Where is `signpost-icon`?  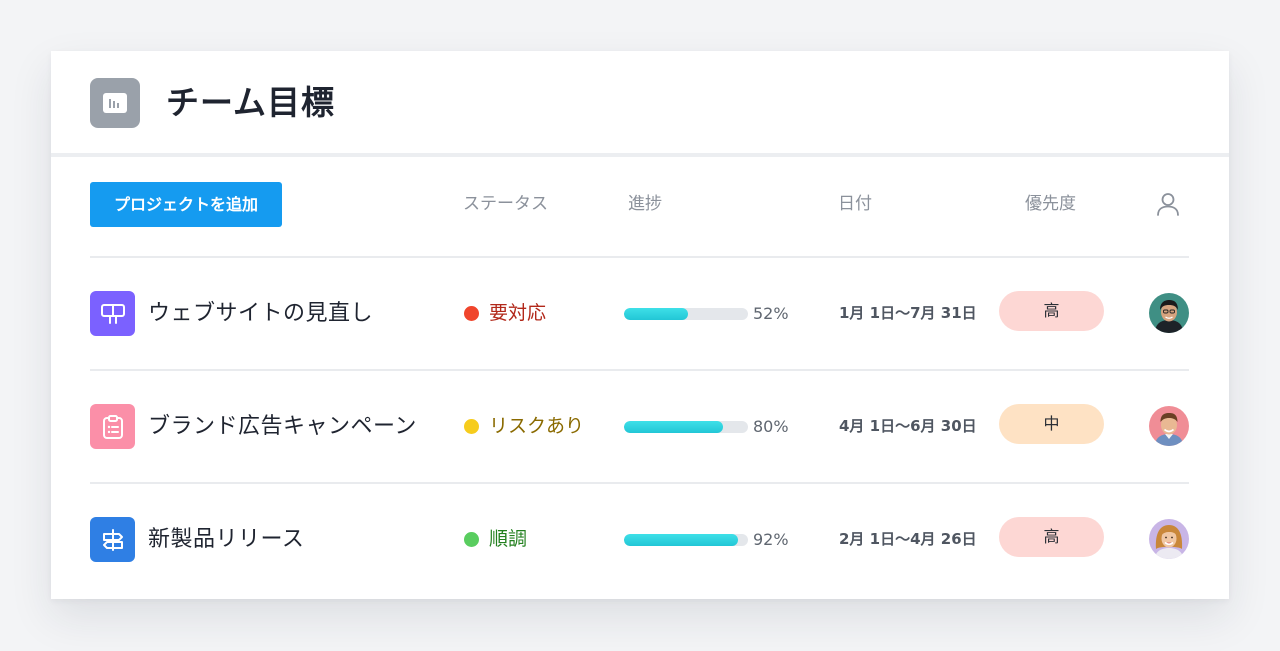 signpost-icon is located at coordinates (112, 539).